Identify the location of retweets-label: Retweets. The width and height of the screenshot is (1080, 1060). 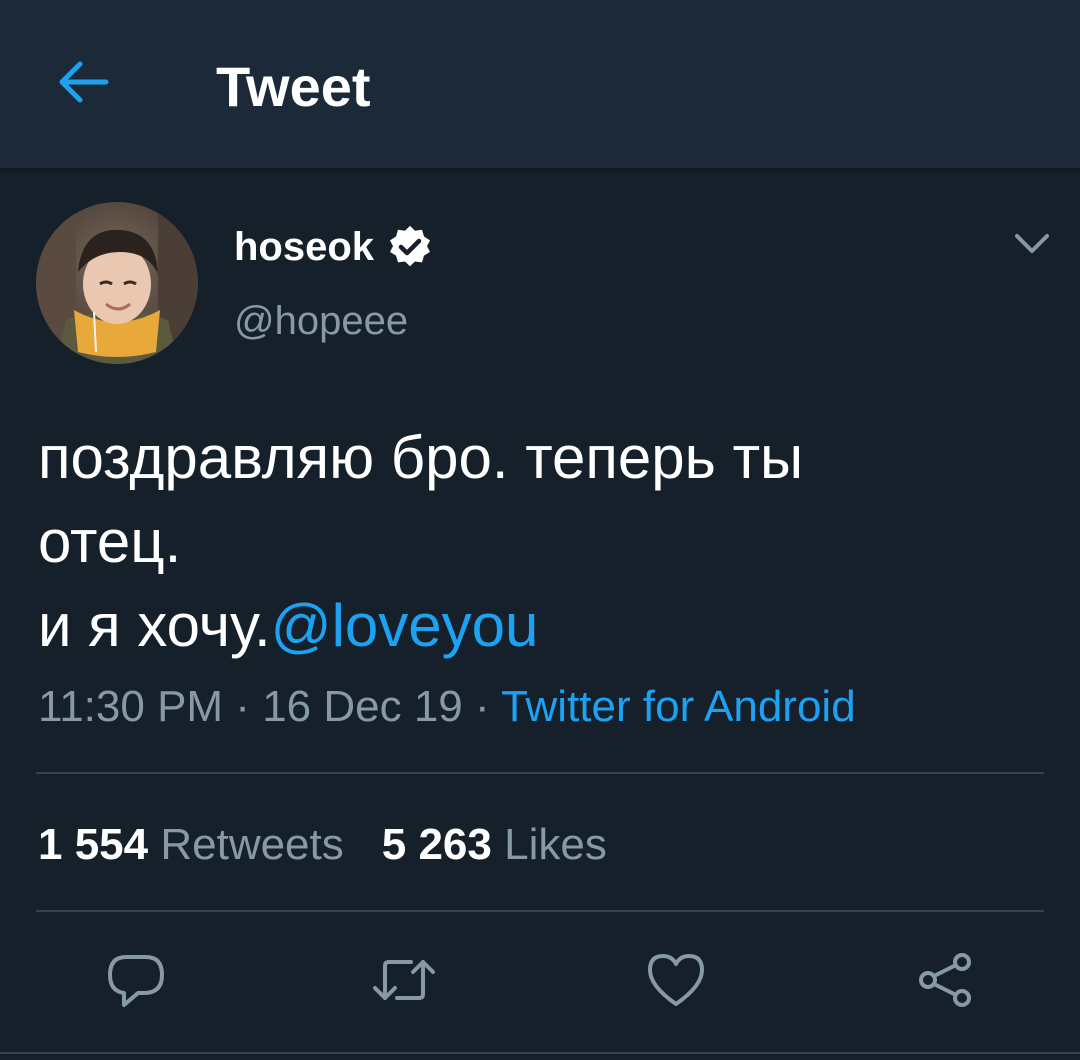
(252, 844).